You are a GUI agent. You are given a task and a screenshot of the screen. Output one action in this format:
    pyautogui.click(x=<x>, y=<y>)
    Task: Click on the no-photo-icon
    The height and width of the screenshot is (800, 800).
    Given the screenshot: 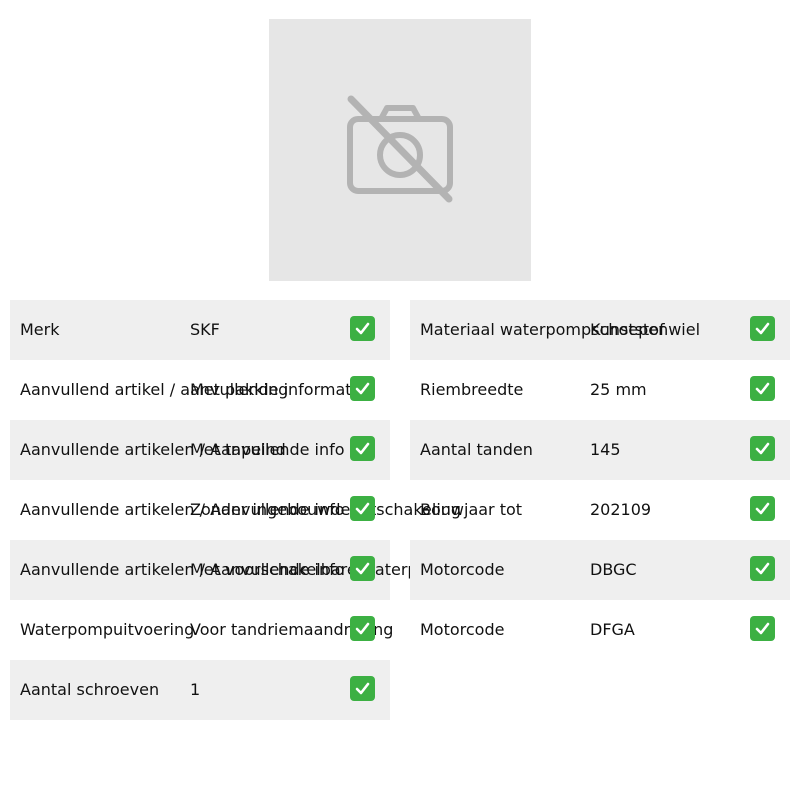 What is the action you would take?
    pyautogui.click(x=400, y=149)
    